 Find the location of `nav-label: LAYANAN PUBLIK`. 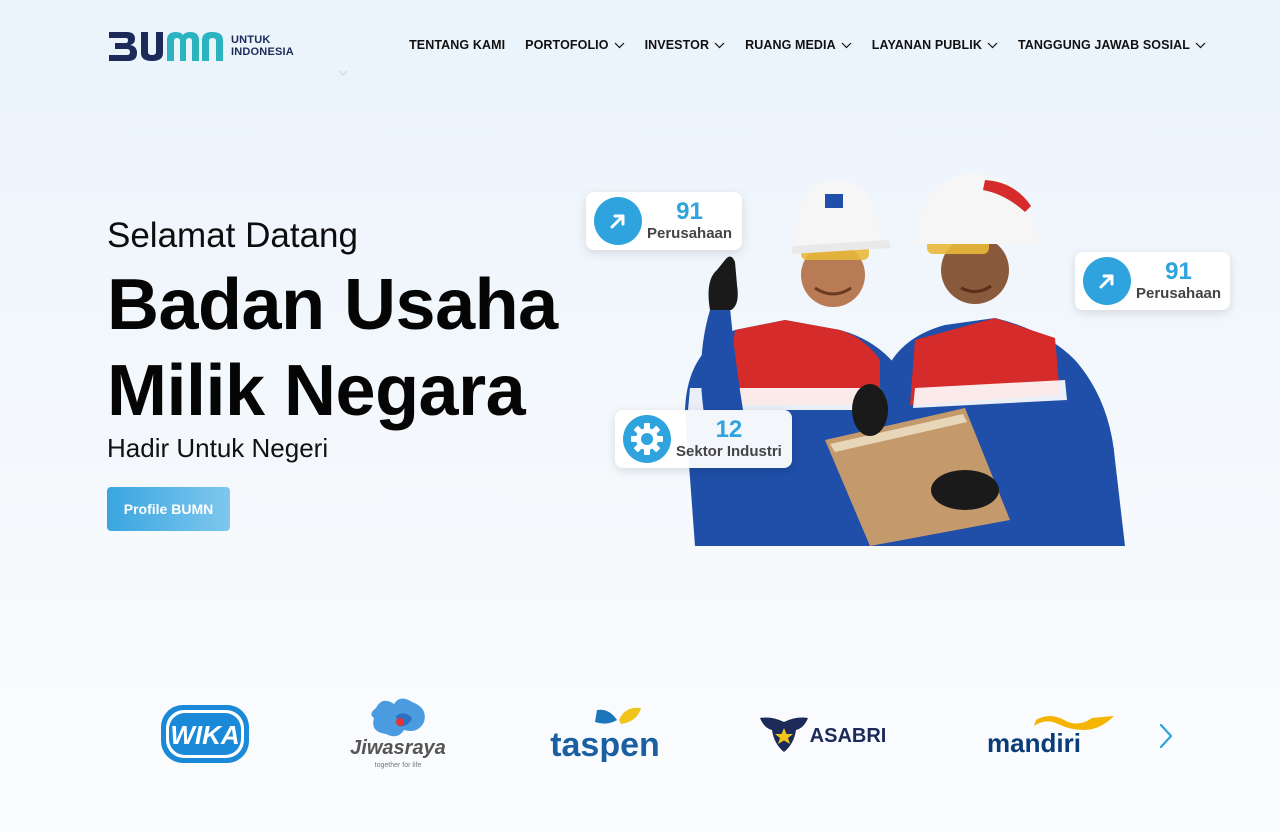

nav-label: LAYANAN PUBLIK is located at coordinates (926, 45).